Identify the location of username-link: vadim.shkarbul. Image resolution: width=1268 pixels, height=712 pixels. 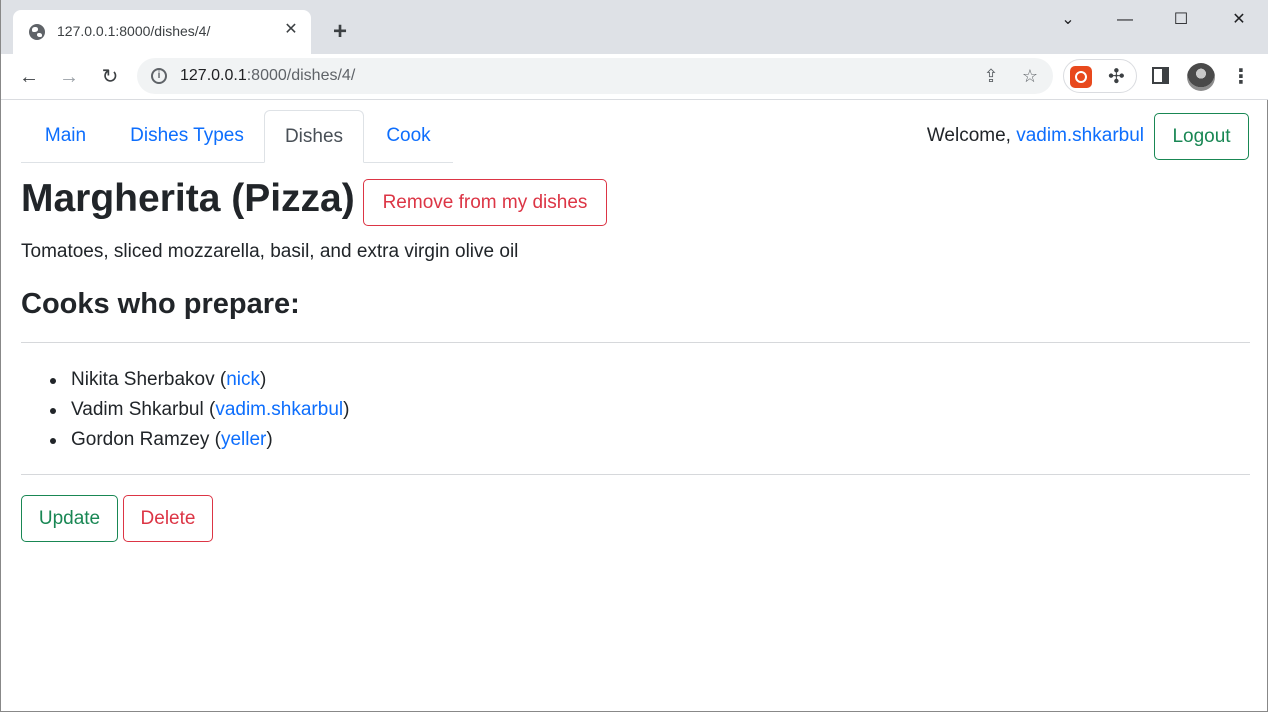
(1080, 135).